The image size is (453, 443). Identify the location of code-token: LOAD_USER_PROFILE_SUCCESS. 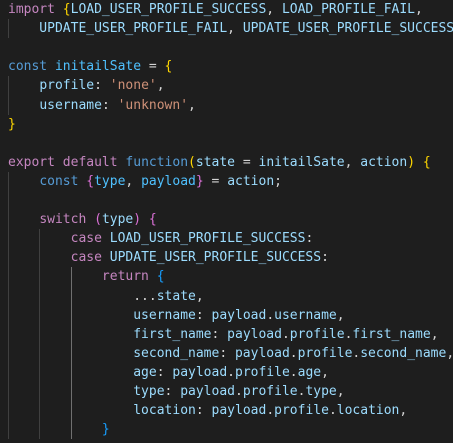
(168, 9).